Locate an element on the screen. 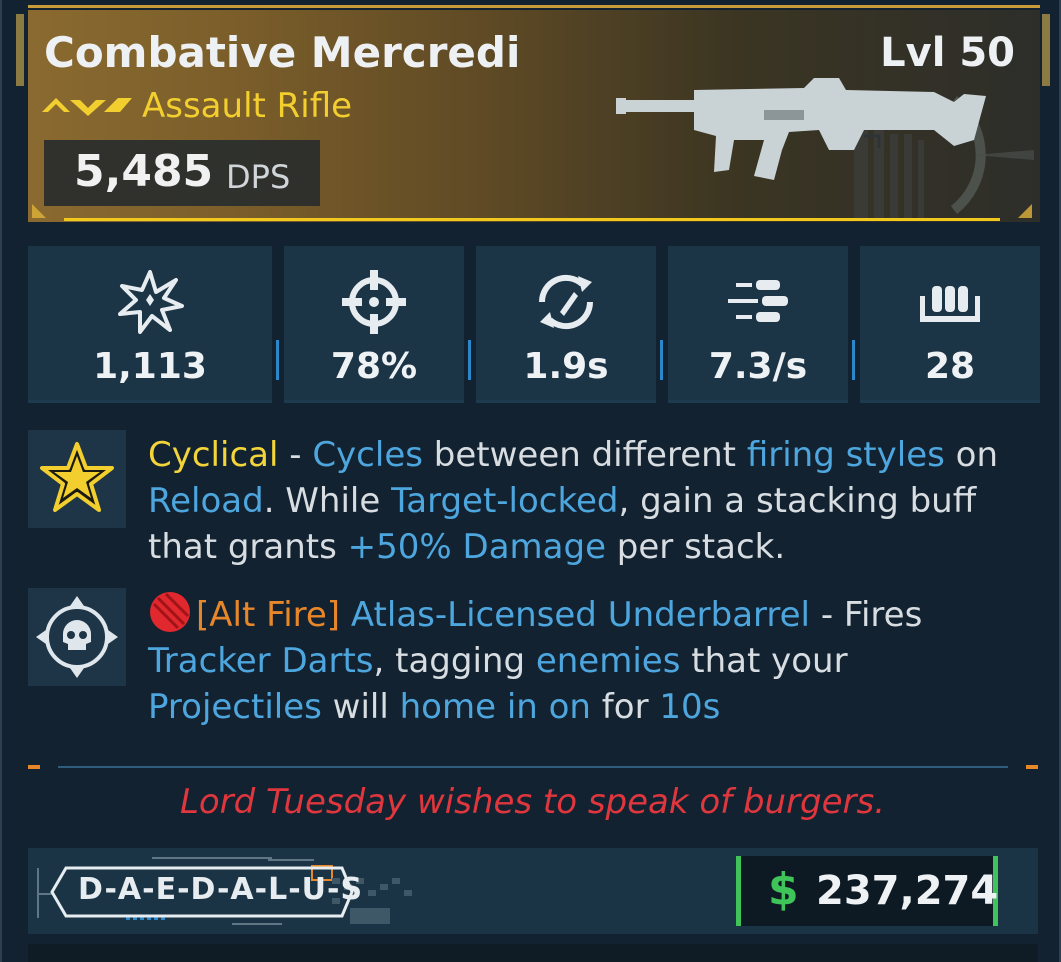 The image size is (1061, 962). header-top-line is located at coordinates (534, 6).